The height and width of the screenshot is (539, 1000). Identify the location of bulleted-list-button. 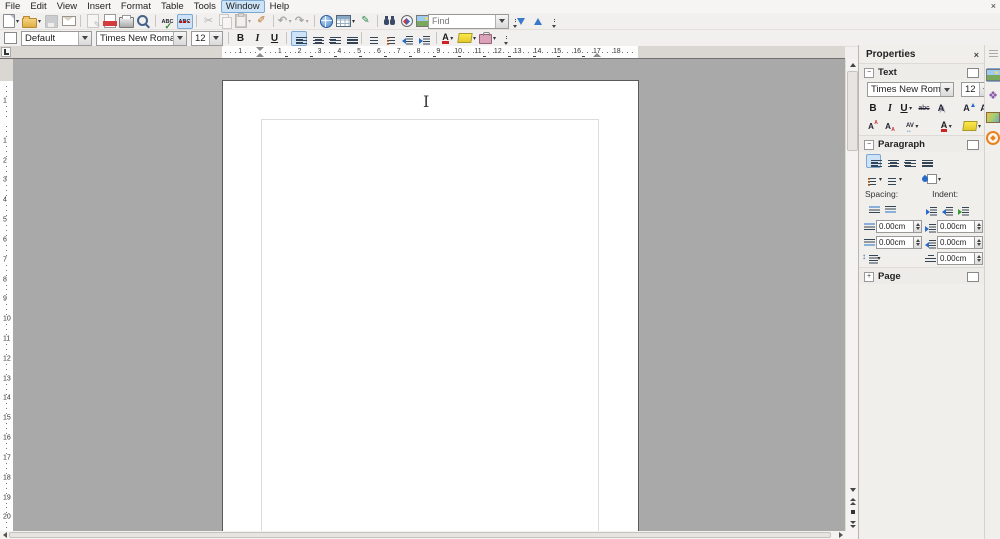
(391, 38).